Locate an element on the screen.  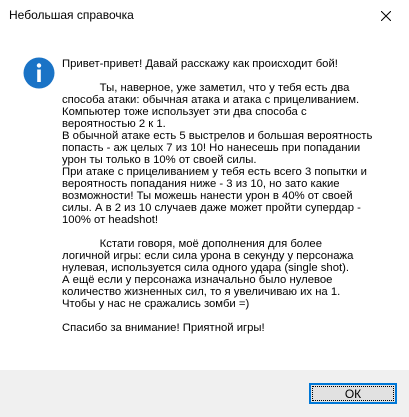
close-icon is located at coordinates (386, 16).